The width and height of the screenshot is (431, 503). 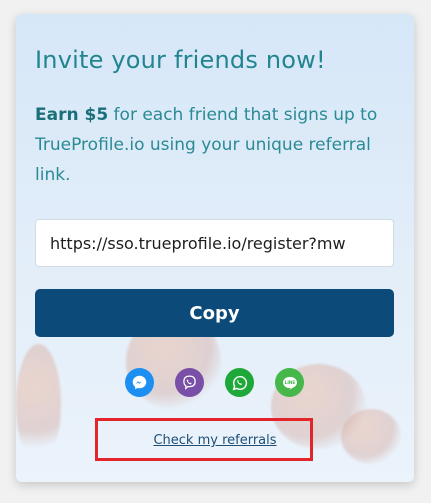 What do you see at coordinates (72, 115) in the screenshot?
I see `earn-amount: Earn $5` at bounding box center [72, 115].